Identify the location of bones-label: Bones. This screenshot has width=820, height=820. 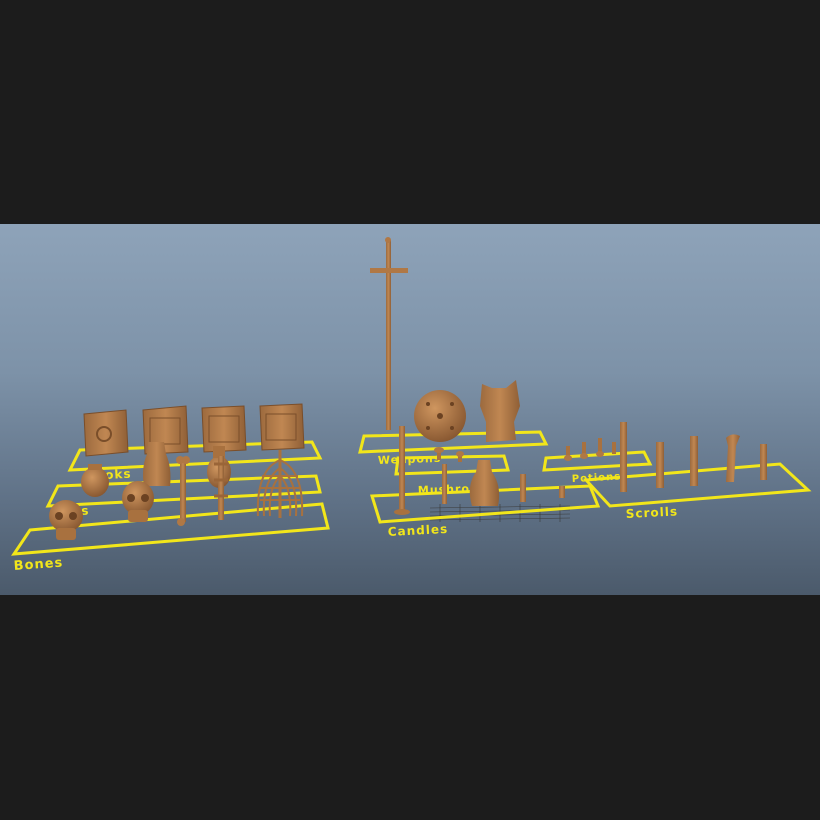
(38, 565).